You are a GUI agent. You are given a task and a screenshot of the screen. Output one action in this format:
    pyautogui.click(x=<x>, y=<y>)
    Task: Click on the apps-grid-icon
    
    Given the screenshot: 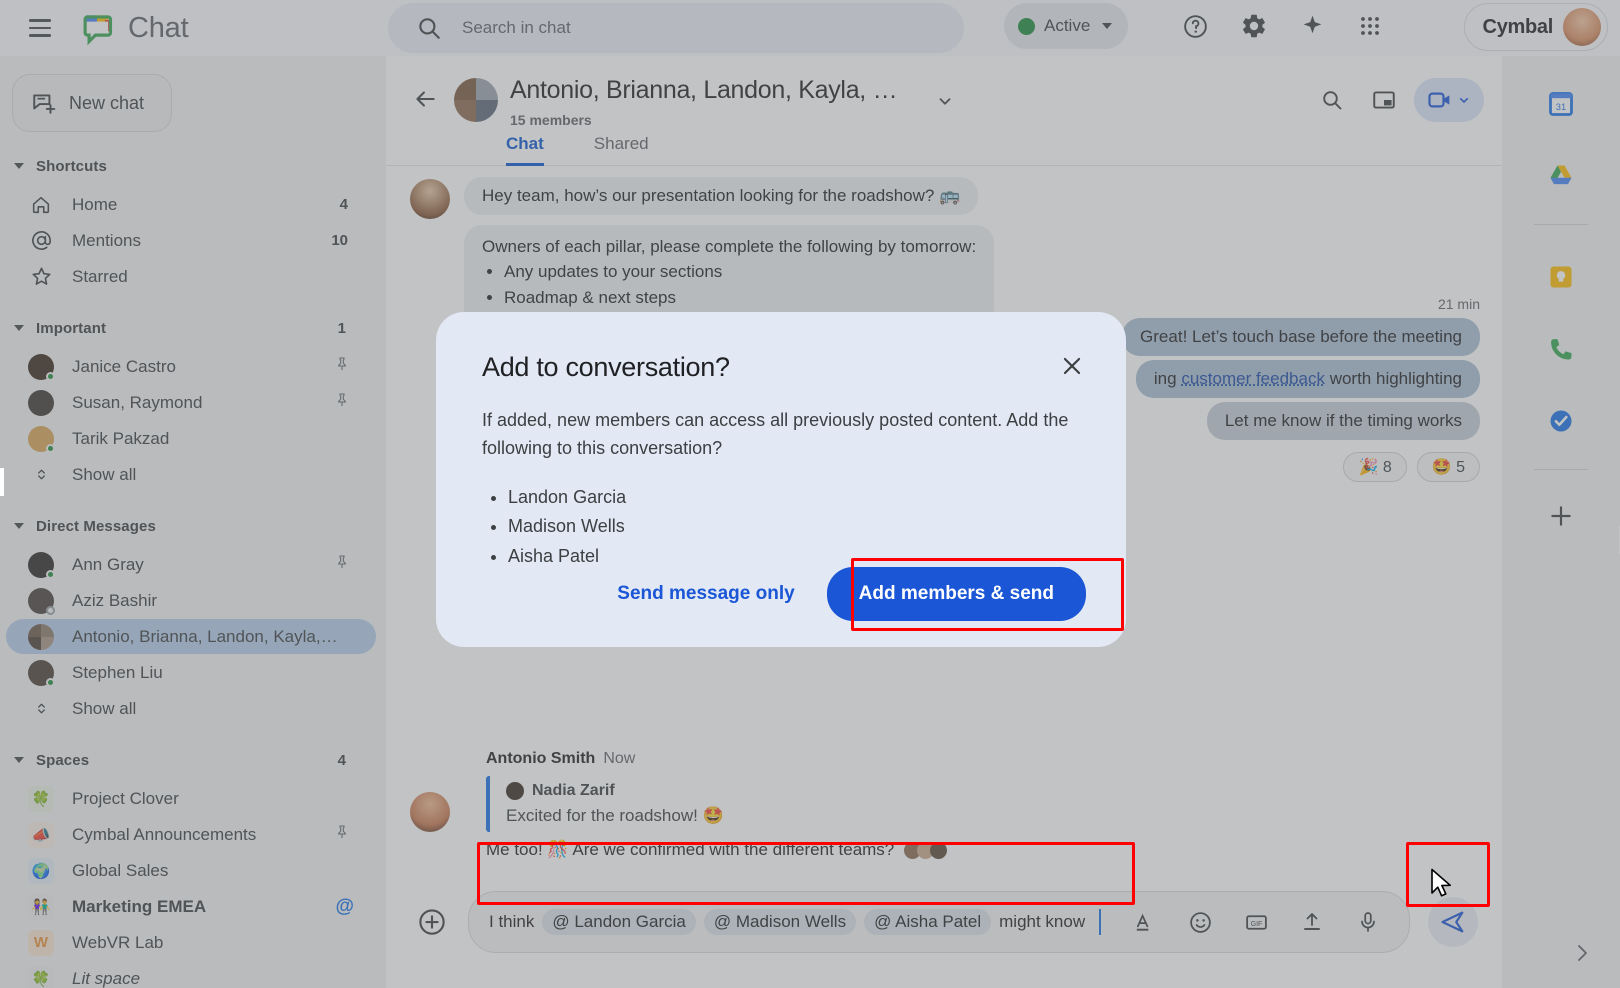 What is the action you would take?
    pyautogui.click(x=1370, y=26)
    